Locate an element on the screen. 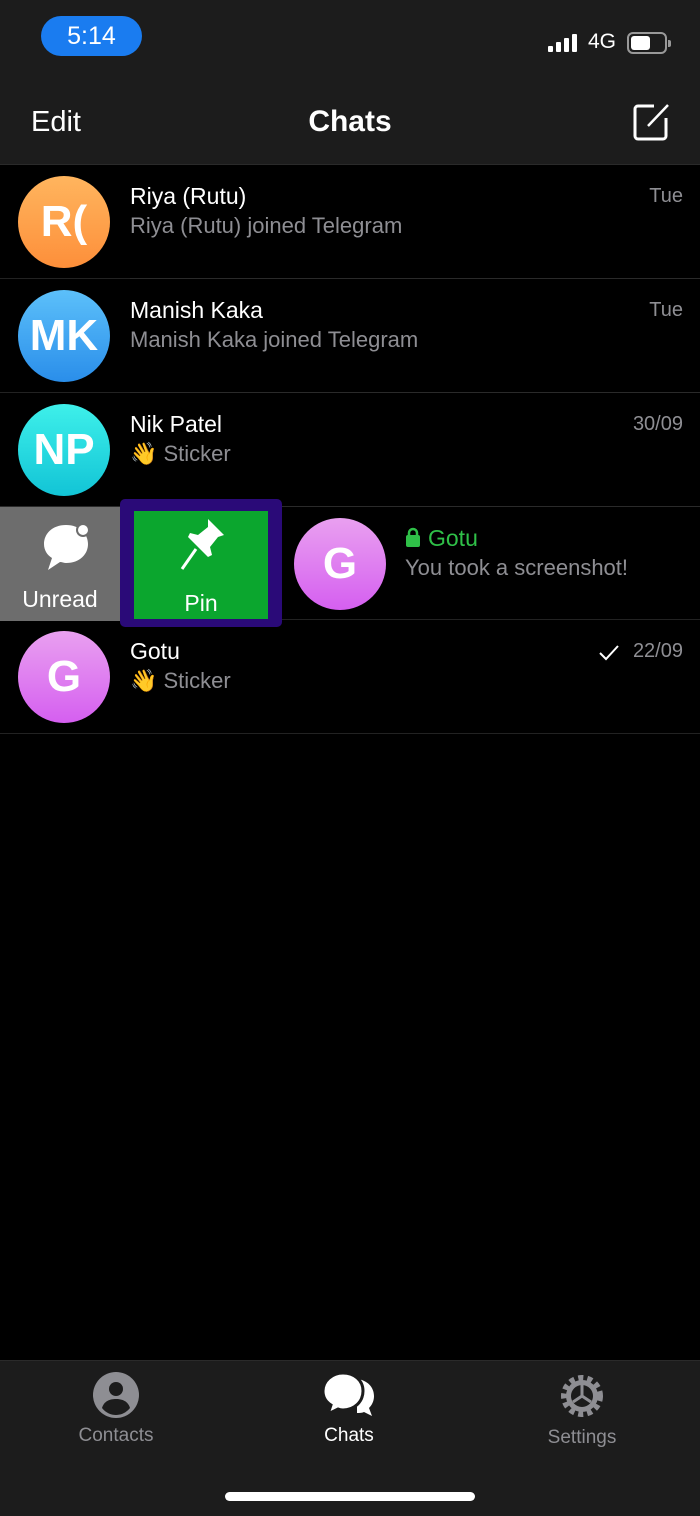  chat-name: Manish Kaka is located at coordinates (196, 310).